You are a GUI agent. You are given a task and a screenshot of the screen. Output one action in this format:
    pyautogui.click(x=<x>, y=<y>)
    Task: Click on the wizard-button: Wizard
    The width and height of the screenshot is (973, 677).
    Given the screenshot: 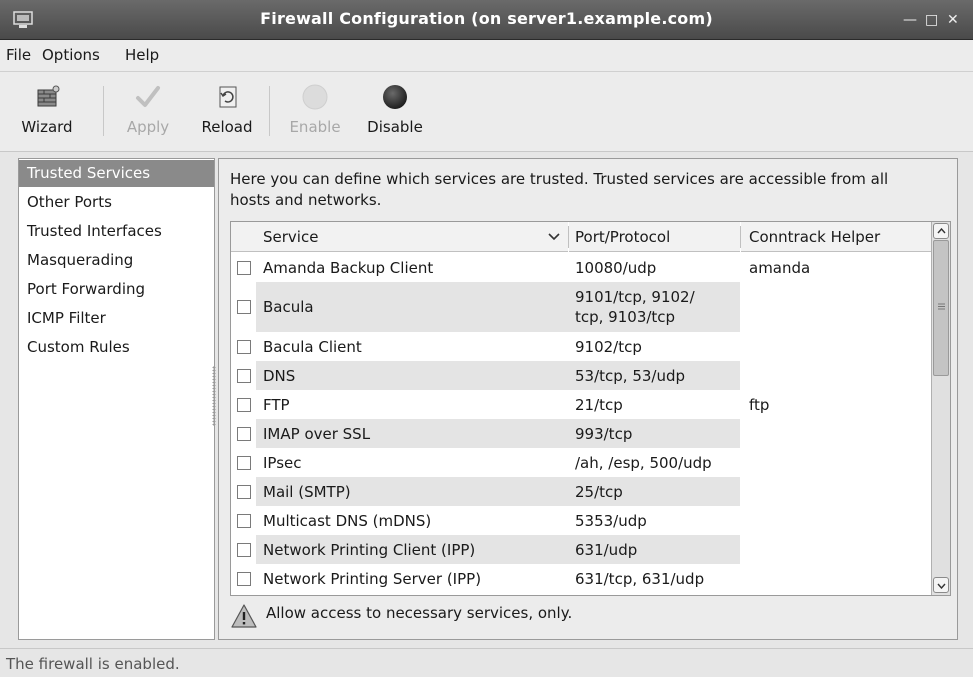 What is the action you would take?
    pyautogui.click(x=47, y=112)
    